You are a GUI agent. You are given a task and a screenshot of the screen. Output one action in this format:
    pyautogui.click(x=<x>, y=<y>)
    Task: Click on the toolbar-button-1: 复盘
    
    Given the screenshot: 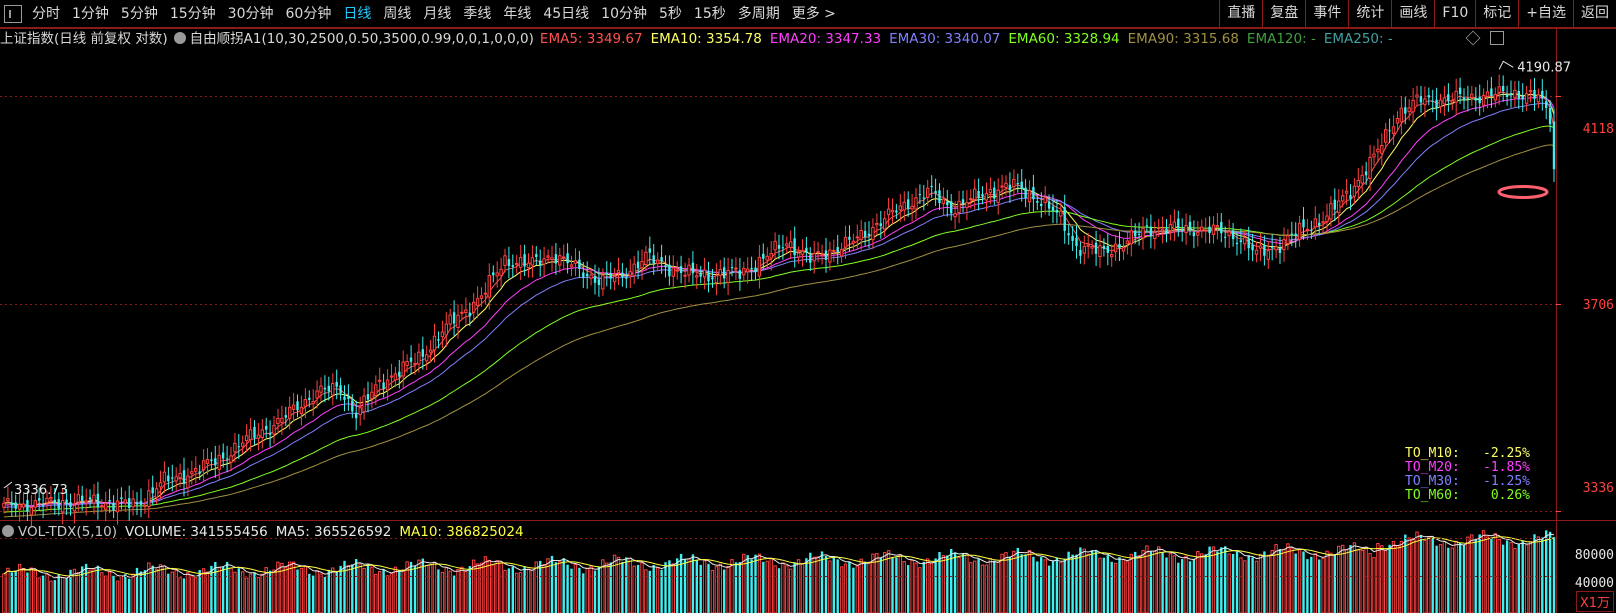 What is the action you would take?
    pyautogui.click(x=1283, y=14)
    